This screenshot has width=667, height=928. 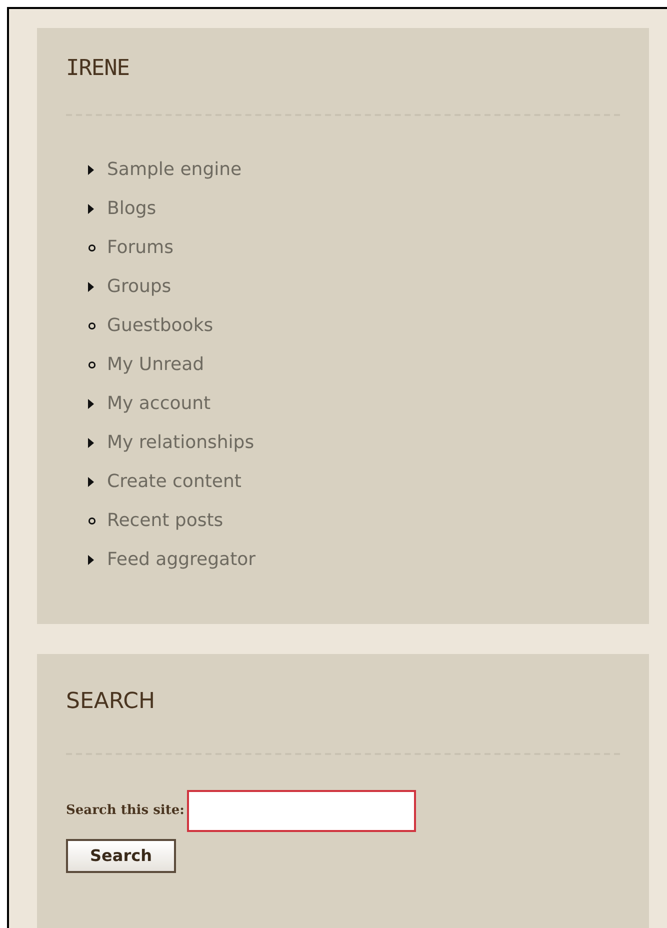 What do you see at coordinates (139, 286) in the screenshot?
I see `menu-link: Groups` at bounding box center [139, 286].